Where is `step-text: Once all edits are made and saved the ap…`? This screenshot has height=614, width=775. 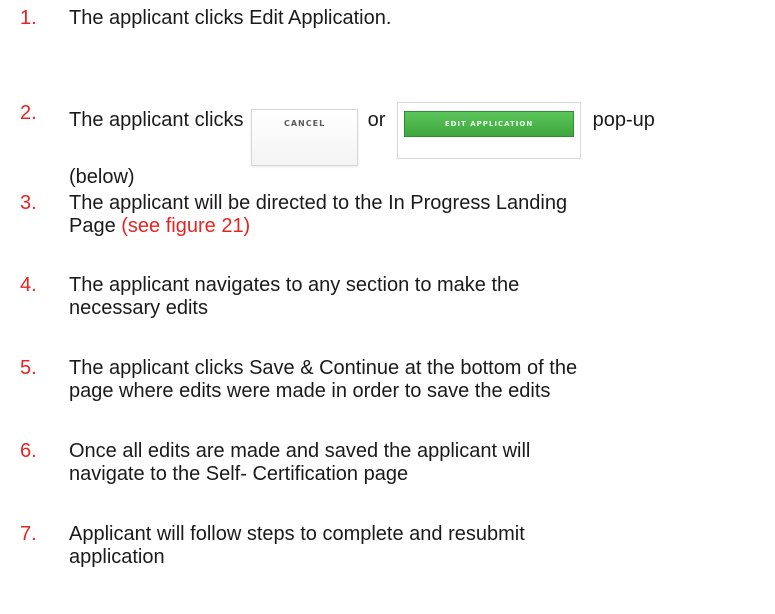 step-text: Once all edits are made and saved the ap… is located at coordinates (419, 463).